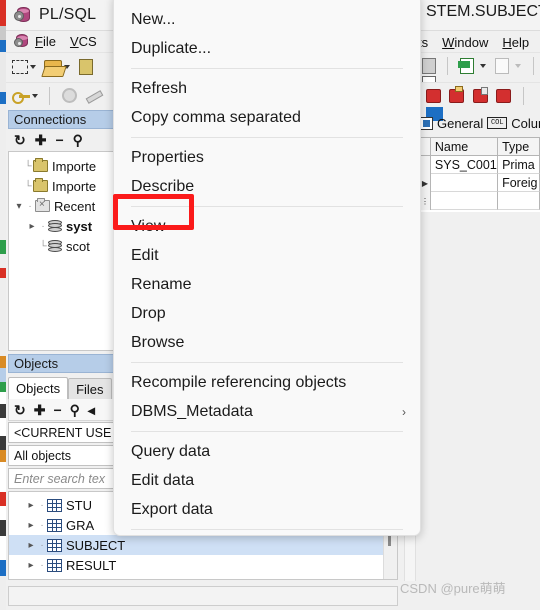  I want to click on grid-row: ⋮, so click(480, 201).